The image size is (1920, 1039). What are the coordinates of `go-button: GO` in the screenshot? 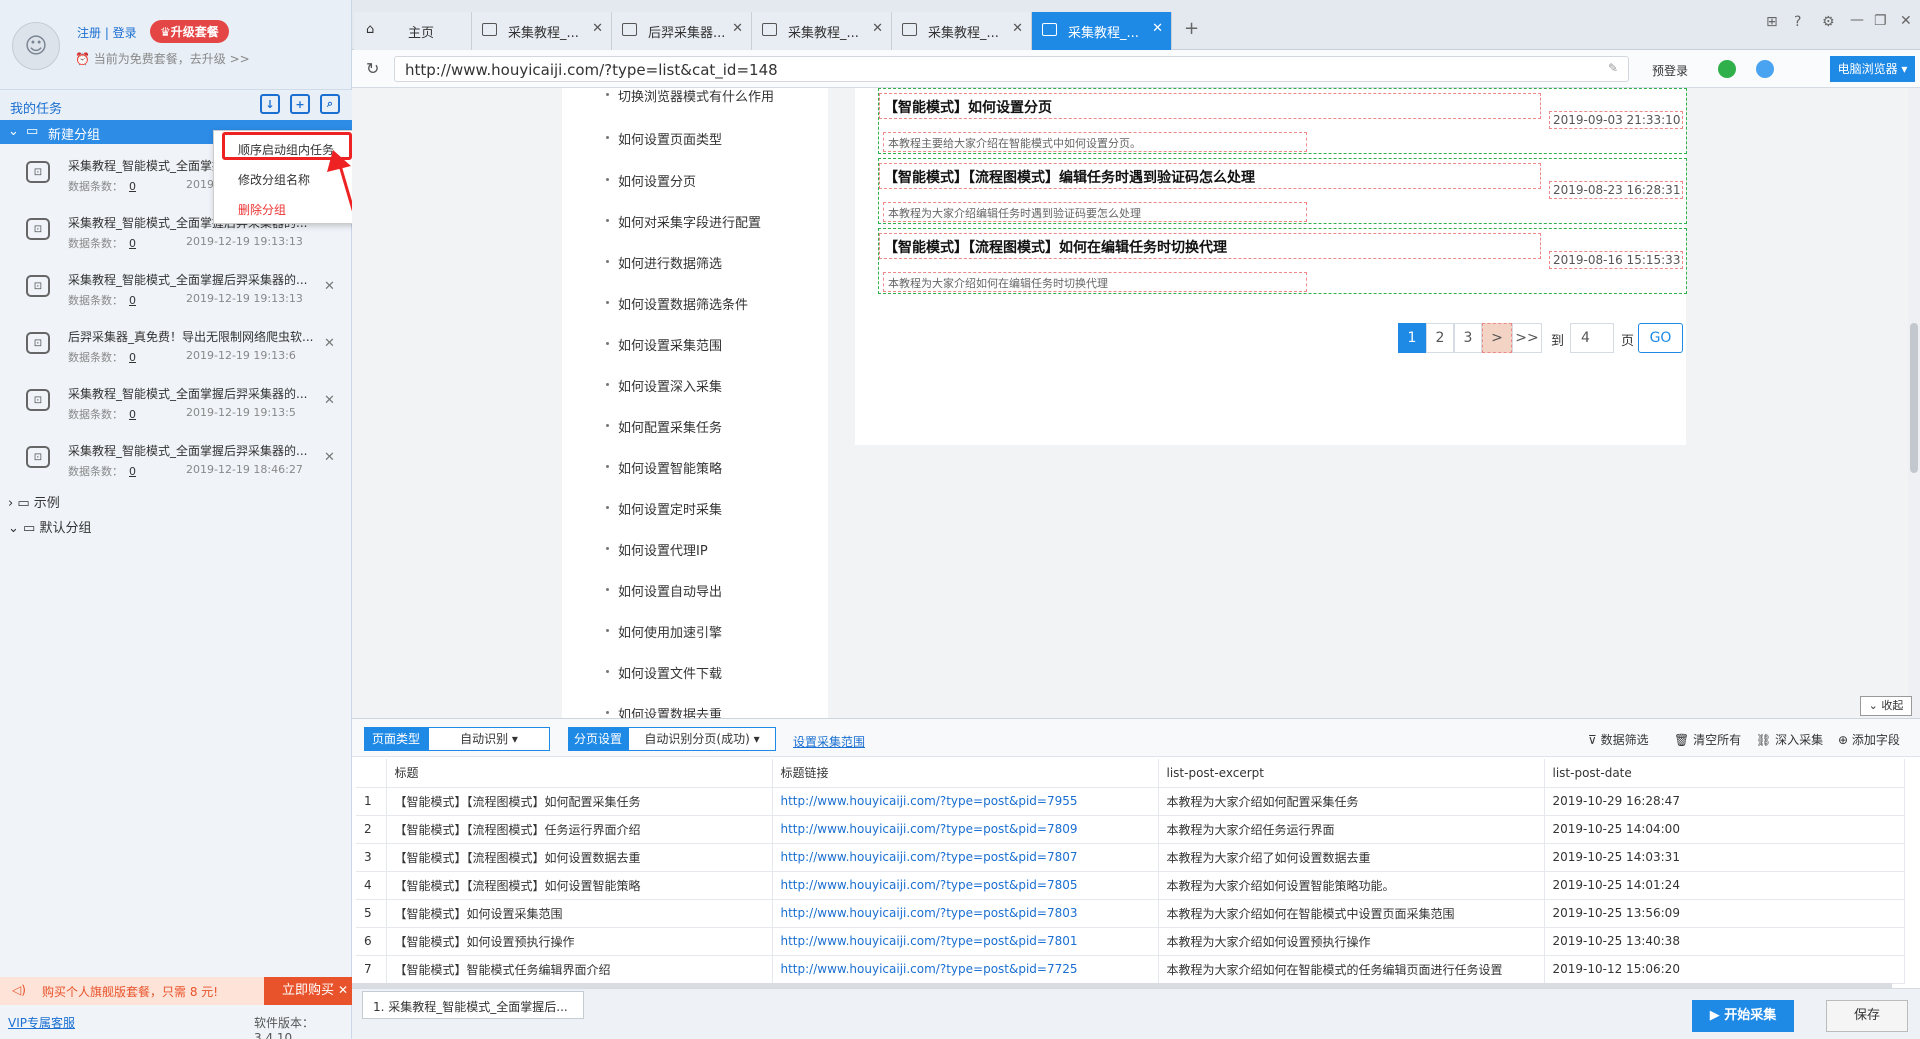 It's located at (1660, 338).